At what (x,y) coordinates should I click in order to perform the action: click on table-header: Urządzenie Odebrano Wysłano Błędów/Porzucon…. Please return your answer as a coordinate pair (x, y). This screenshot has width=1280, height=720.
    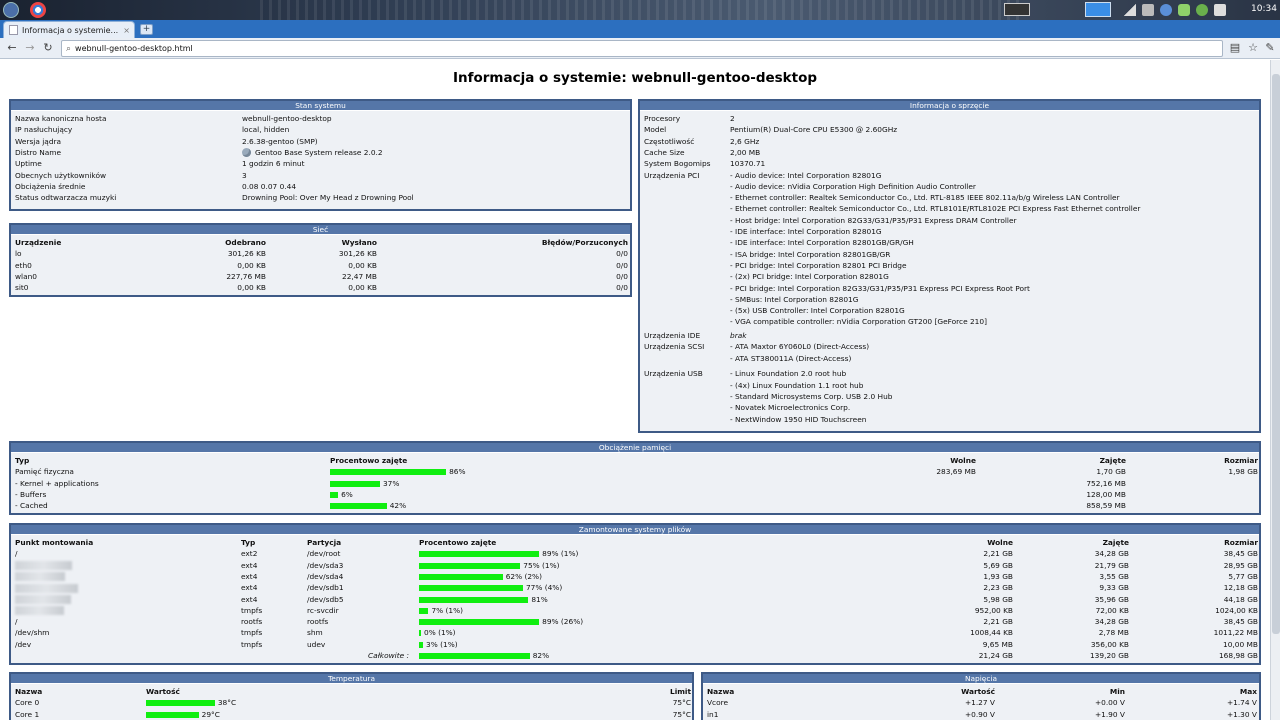
    Looking at the image, I should click on (320, 242).